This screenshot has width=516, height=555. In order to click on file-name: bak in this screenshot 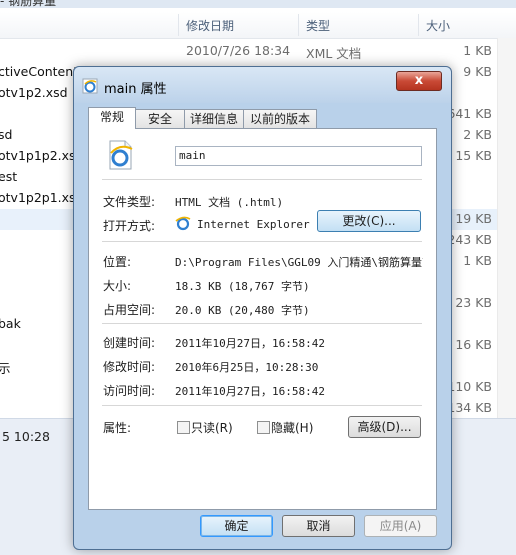, I will do `click(10, 323)`.